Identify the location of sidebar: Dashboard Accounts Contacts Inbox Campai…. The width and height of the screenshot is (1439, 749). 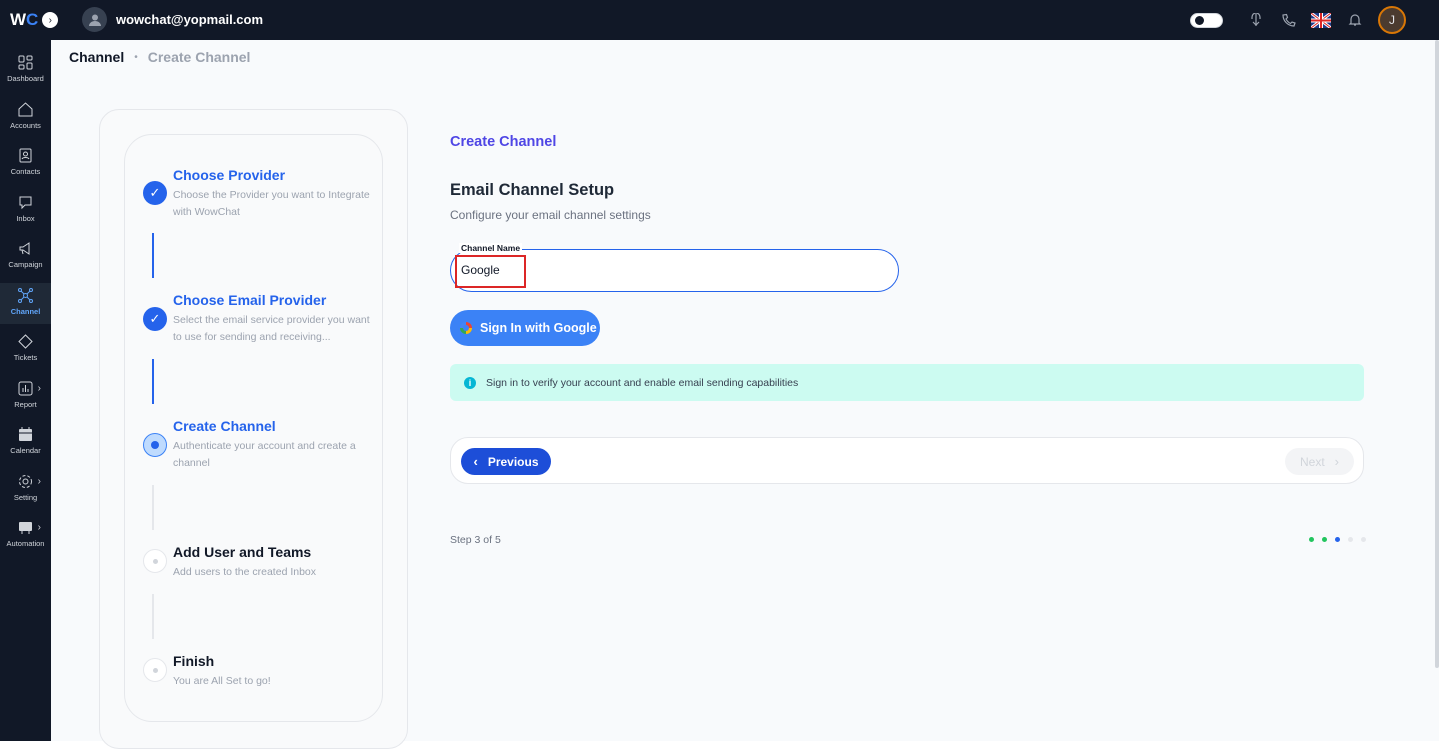
(25, 390).